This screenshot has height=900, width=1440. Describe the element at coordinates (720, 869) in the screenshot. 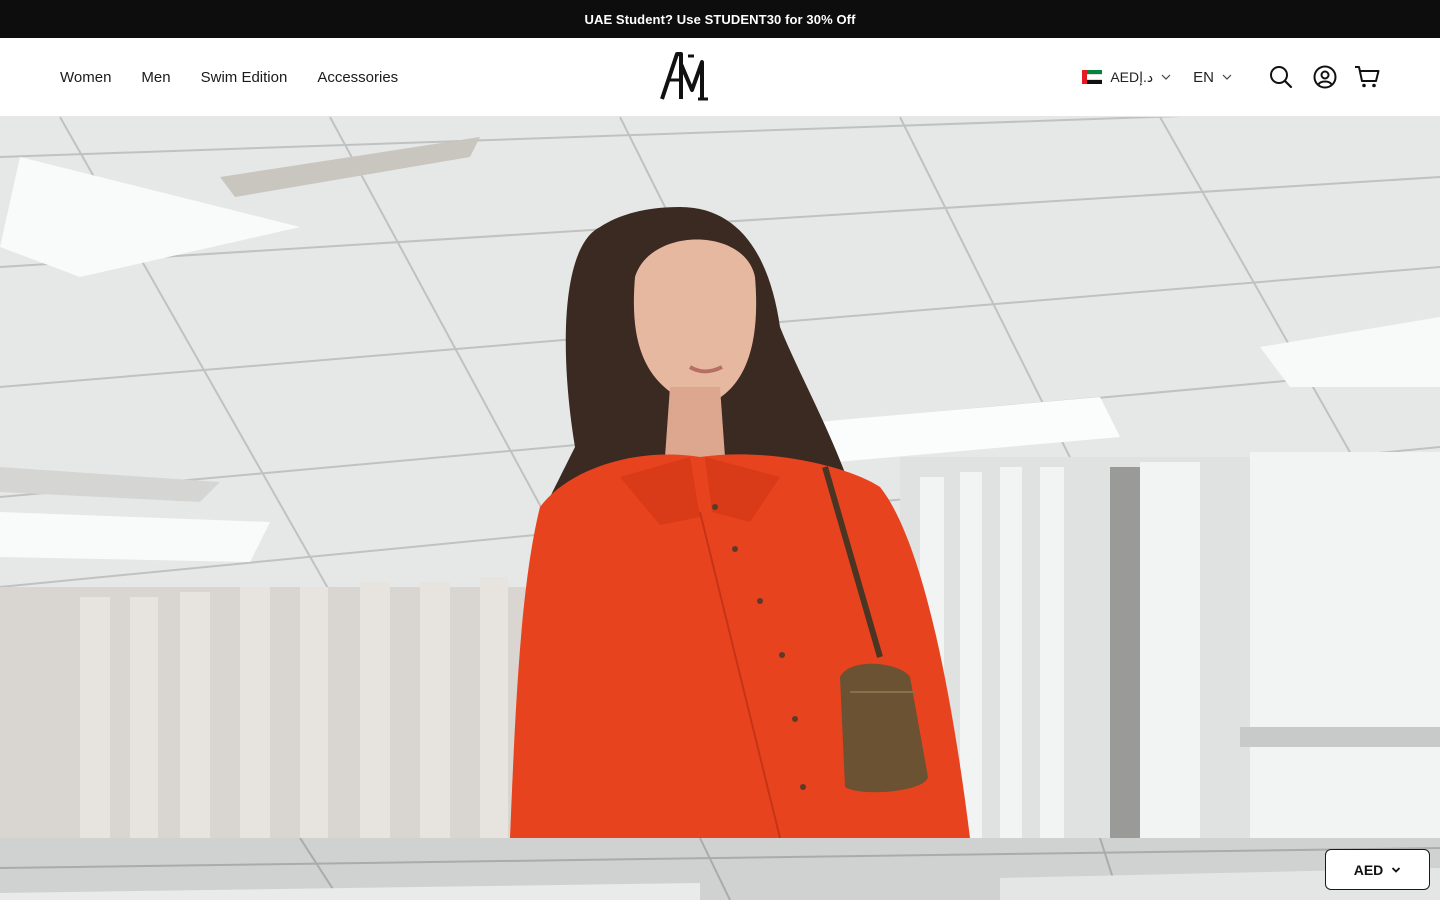

I see `hero-banner-secondary-image` at that location.